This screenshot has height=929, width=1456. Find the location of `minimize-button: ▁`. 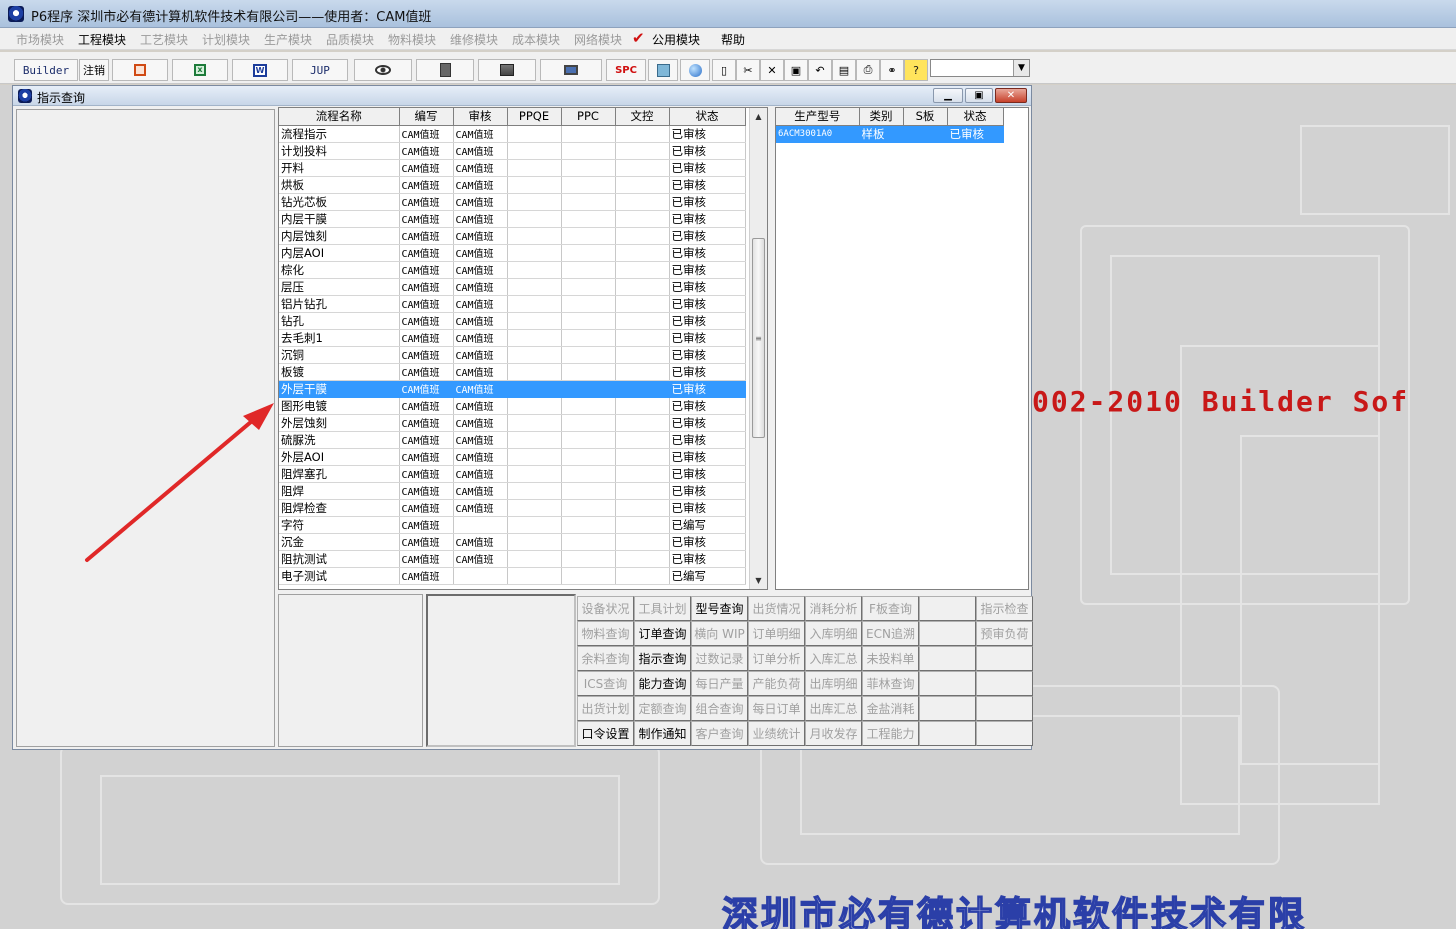

minimize-button: ▁ is located at coordinates (948, 95).